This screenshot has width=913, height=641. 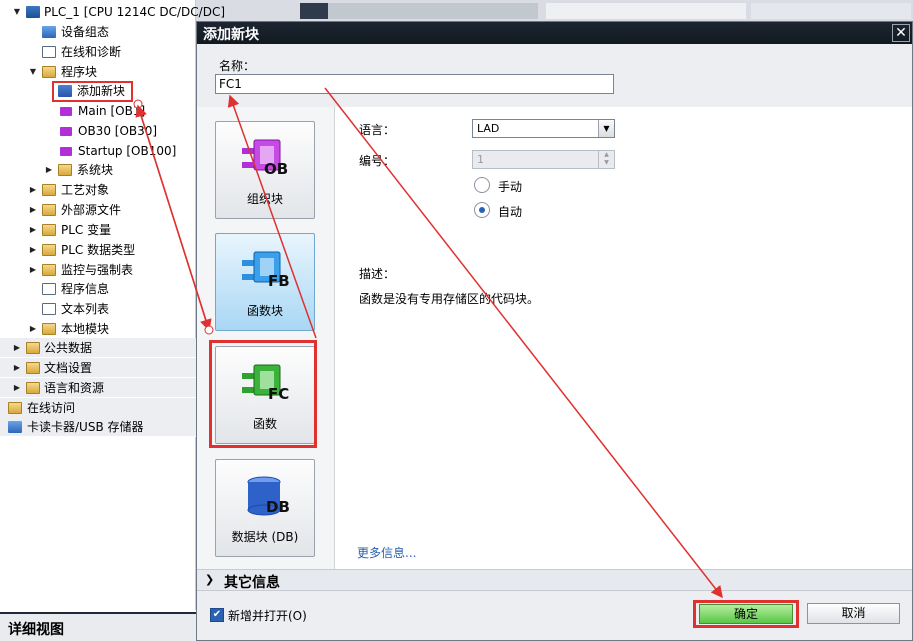 I want to click on online-diagnostics-icon, so click(x=49, y=52).